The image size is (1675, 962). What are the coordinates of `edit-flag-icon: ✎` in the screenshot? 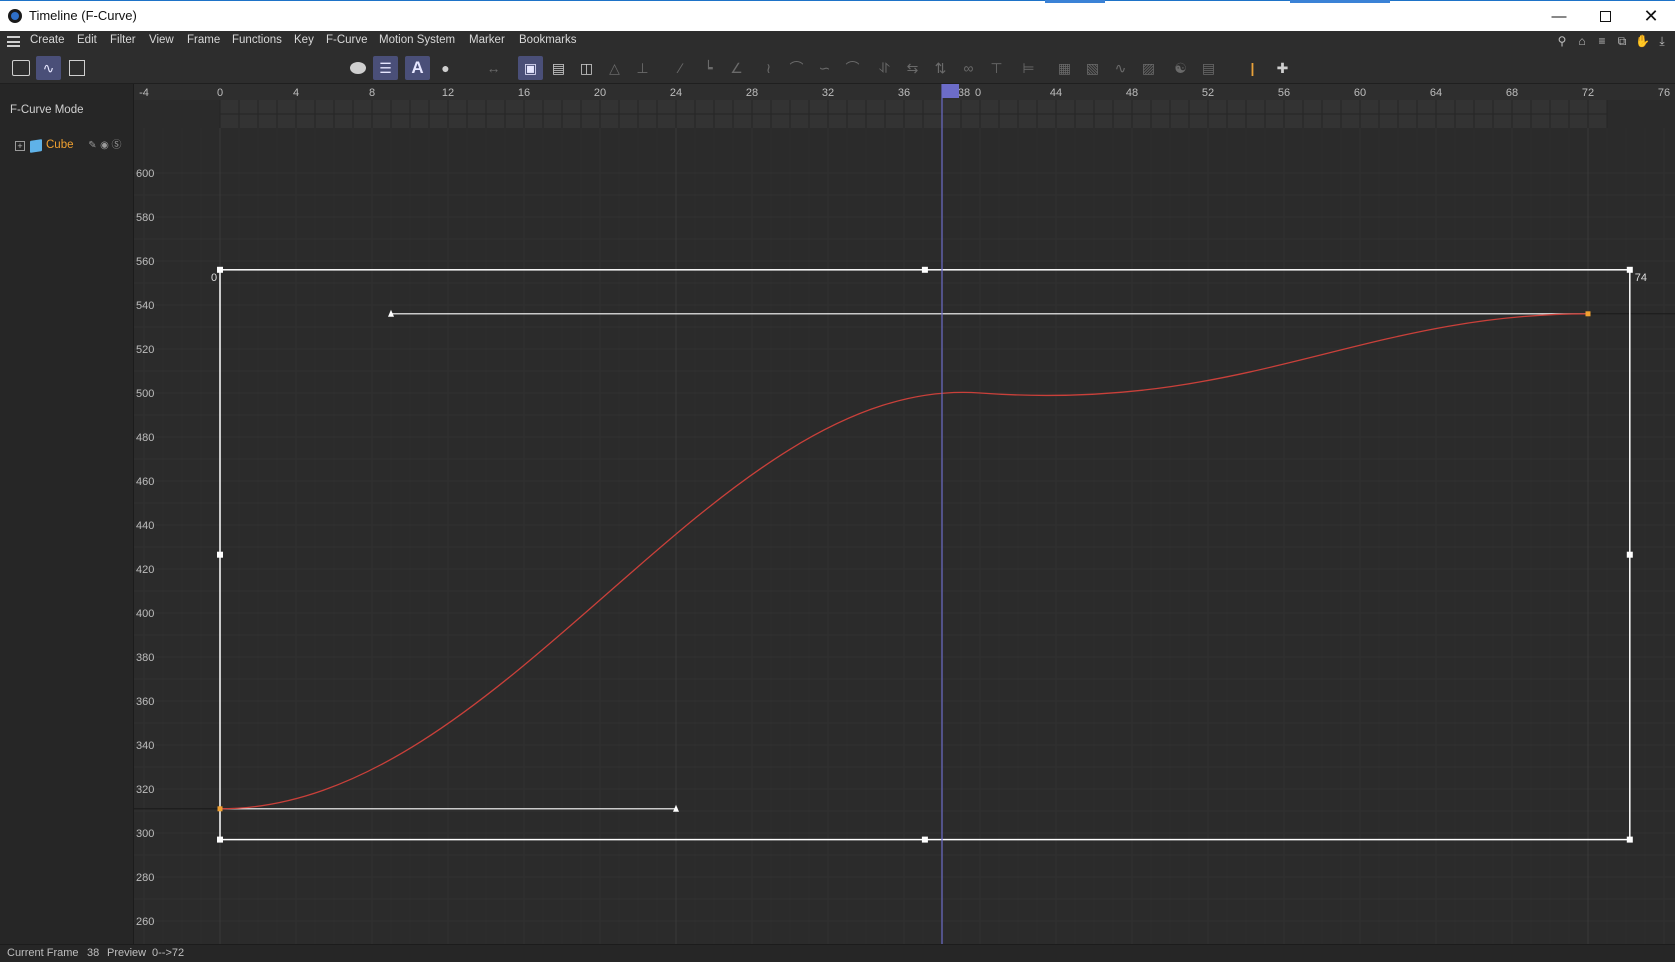 It's located at (92, 145).